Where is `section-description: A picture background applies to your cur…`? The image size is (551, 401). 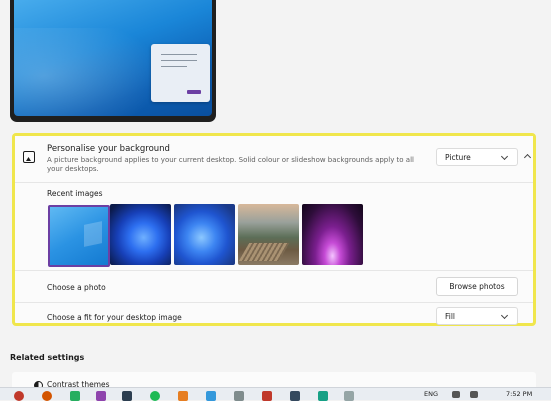 section-description: A picture background applies to your cur… is located at coordinates (230, 164).